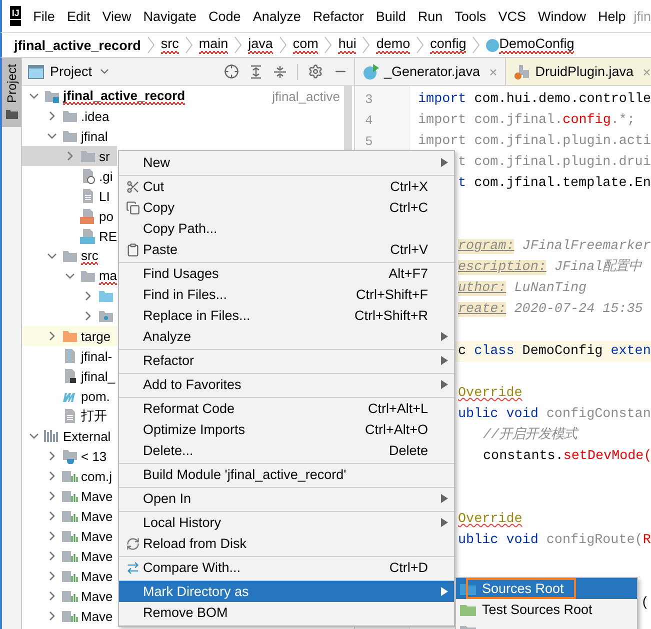 Image resolution: width=651 pixels, height=629 pixels. Describe the element at coordinates (107, 236) in the screenshot. I see `tree-label: RE` at that location.